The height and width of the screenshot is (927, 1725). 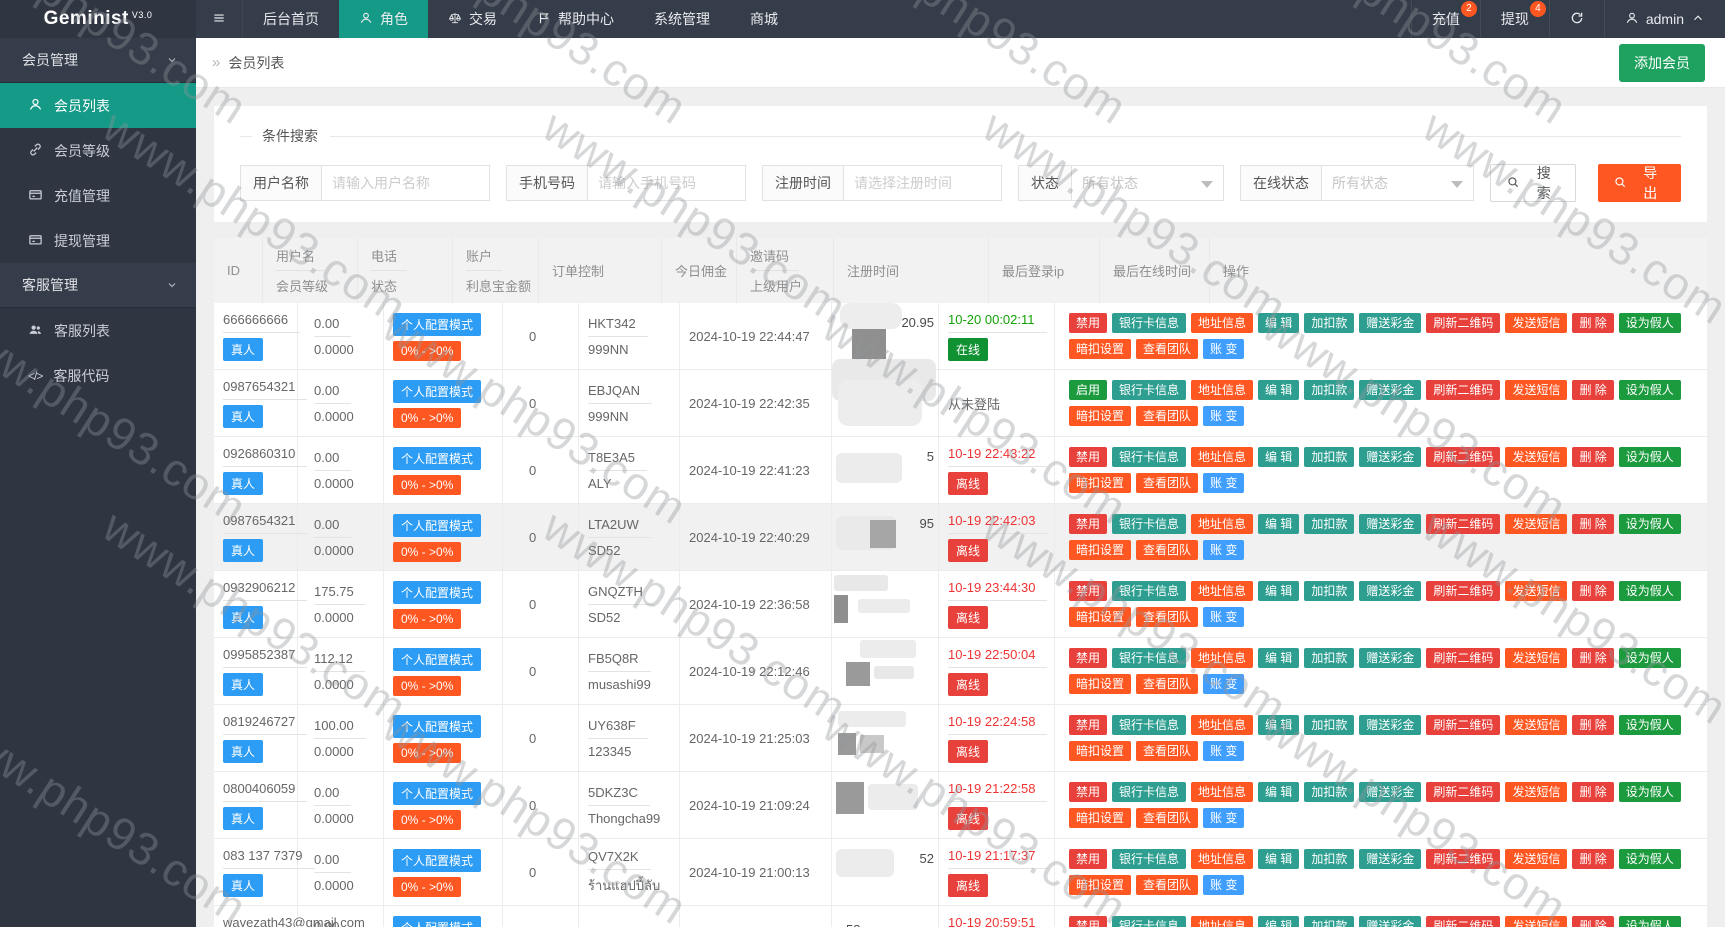 I want to click on top-menu-item-roles: 角色, so click(x=383, y=19).